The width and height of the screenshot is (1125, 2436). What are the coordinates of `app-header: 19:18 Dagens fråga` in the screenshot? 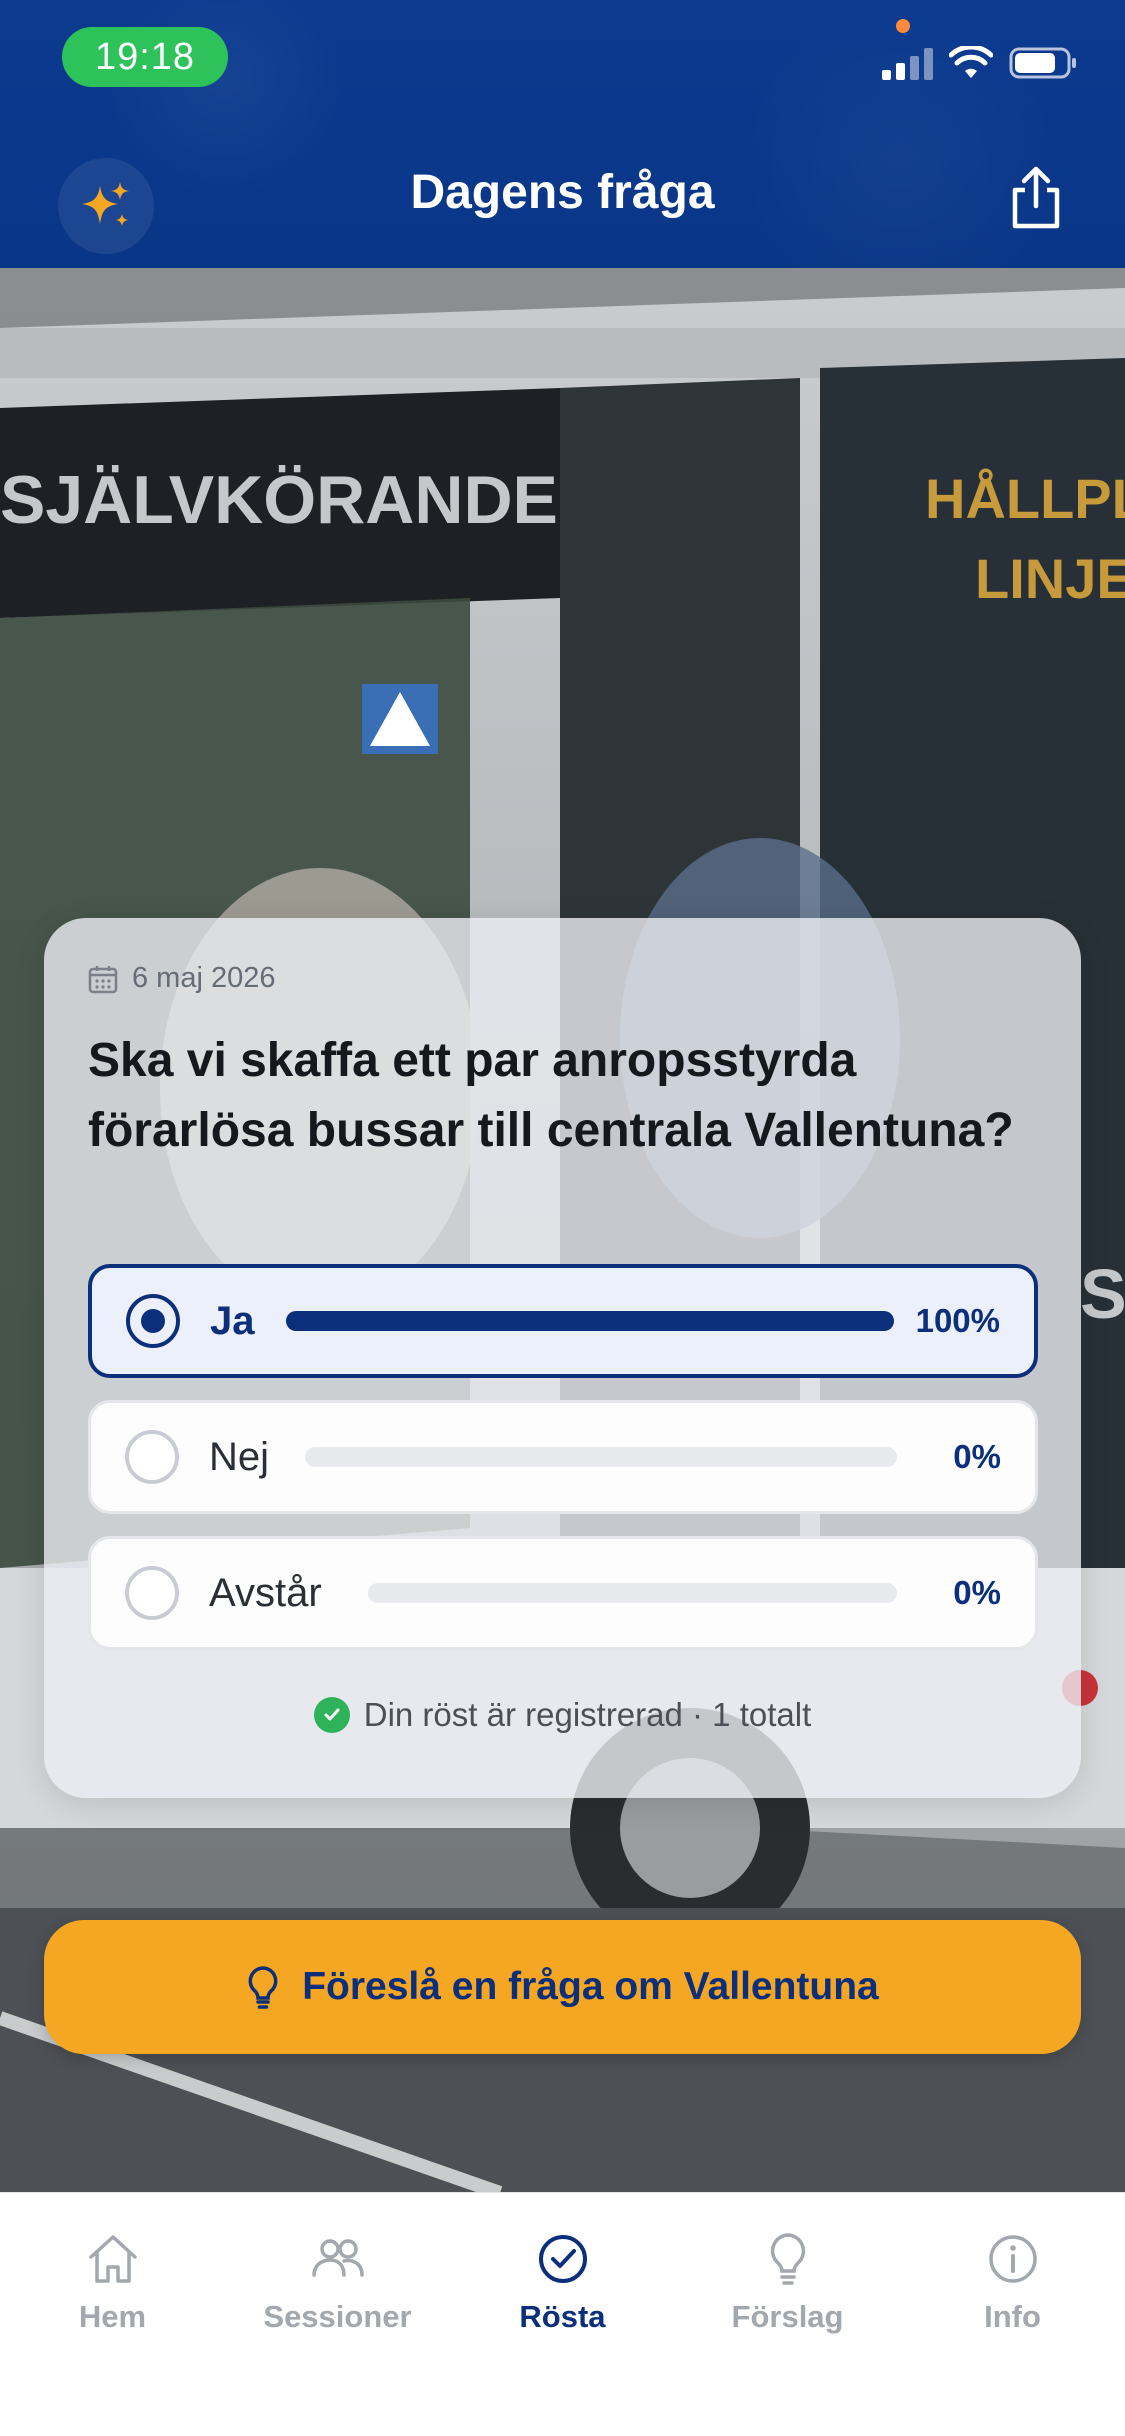 It's located at (562, 134).